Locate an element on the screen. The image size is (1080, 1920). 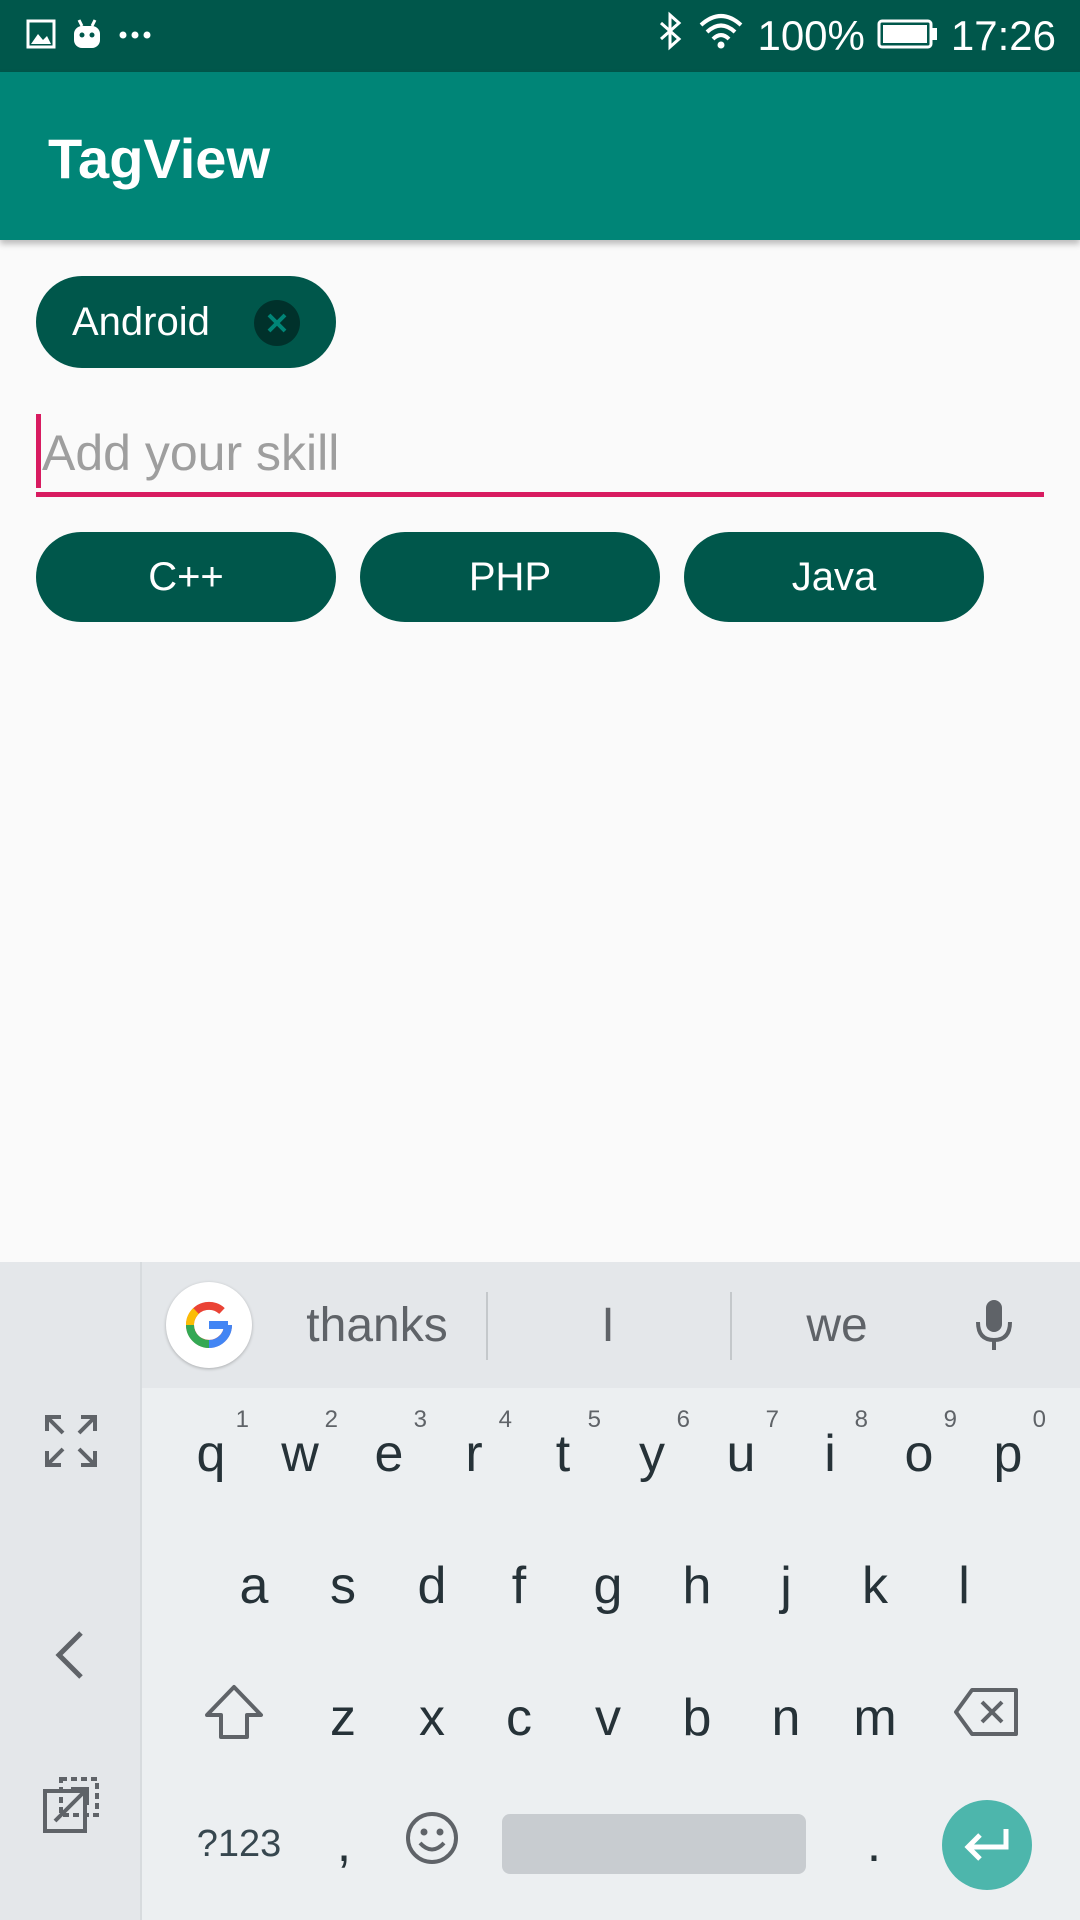
enter-key is located at coordinates (987, 1845).